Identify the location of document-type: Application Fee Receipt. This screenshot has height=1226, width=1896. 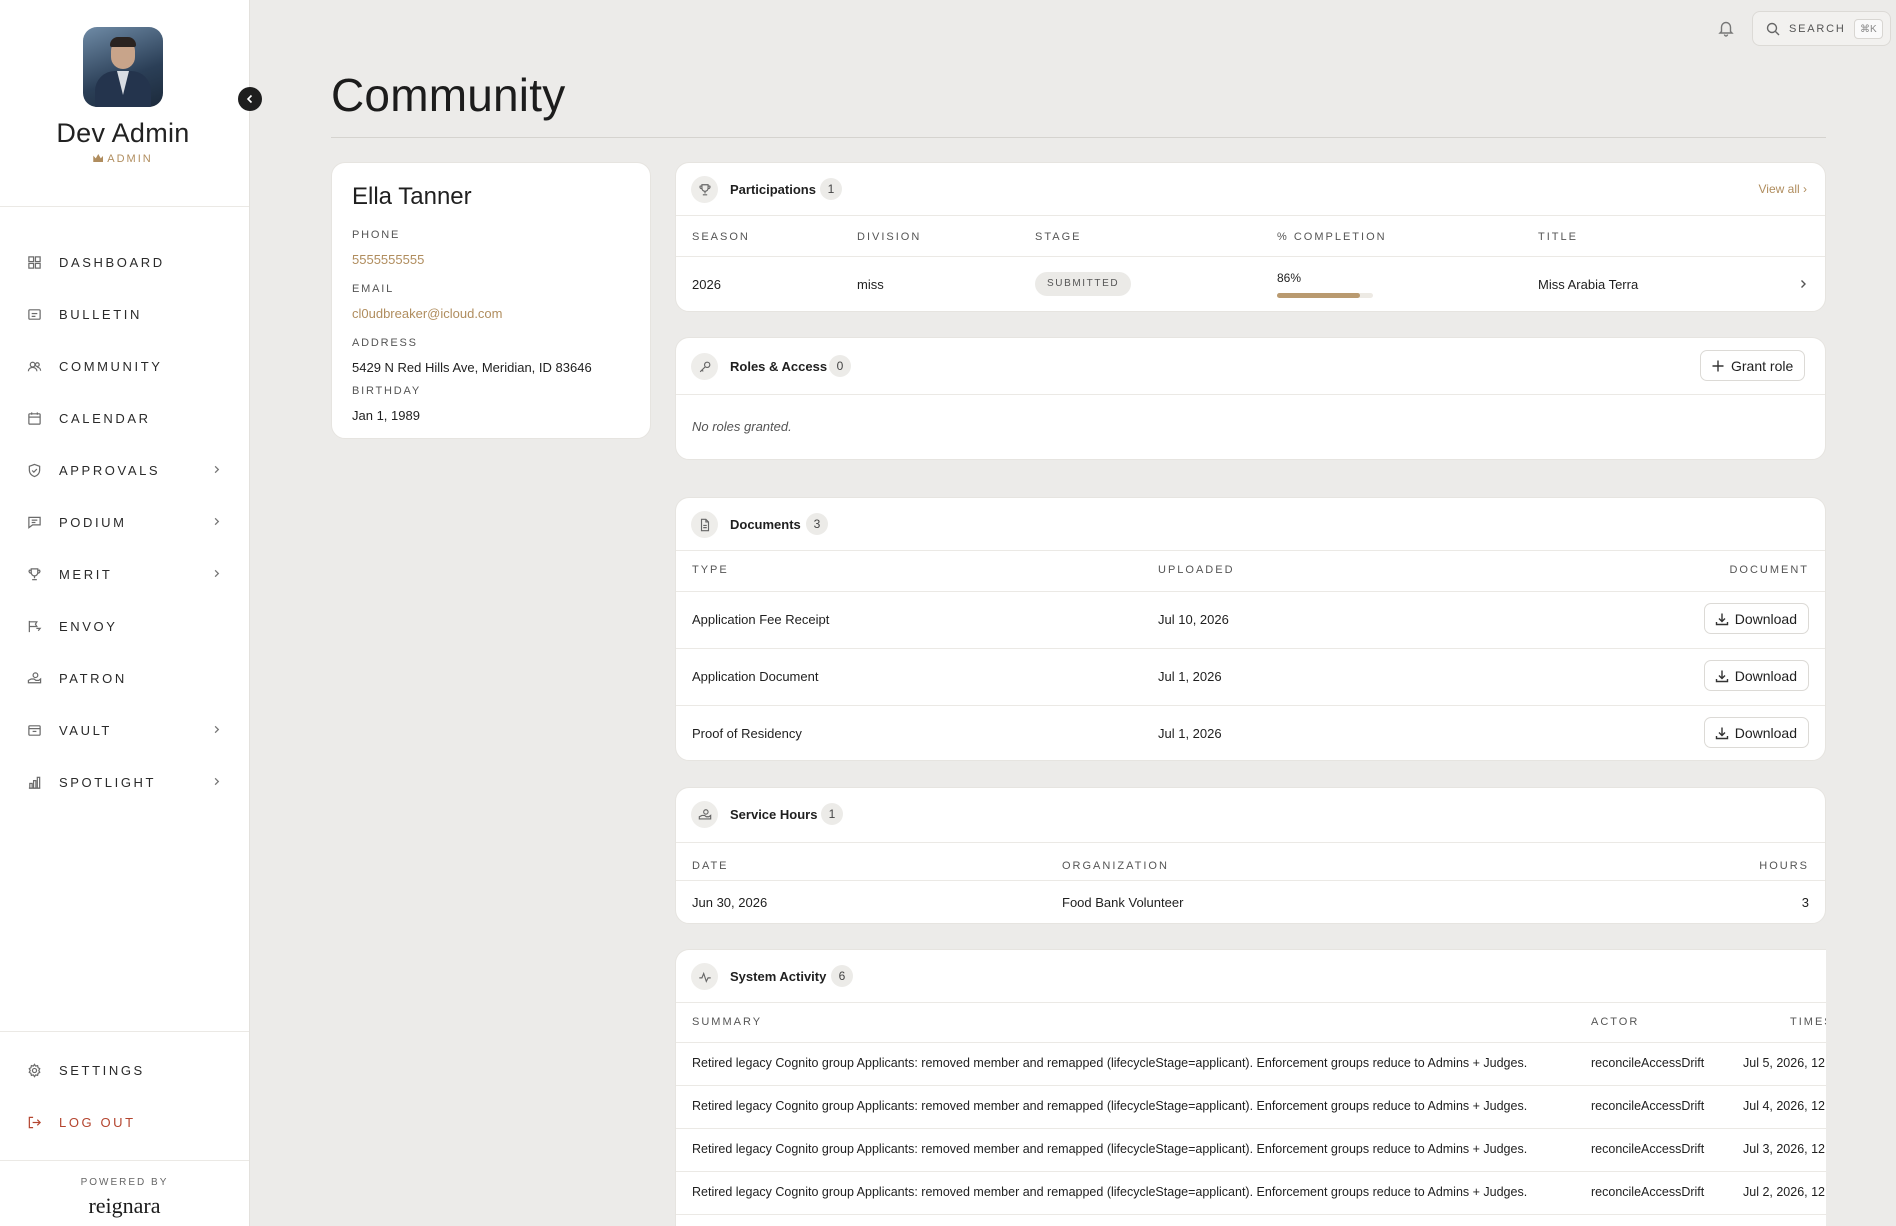
(761, 619).